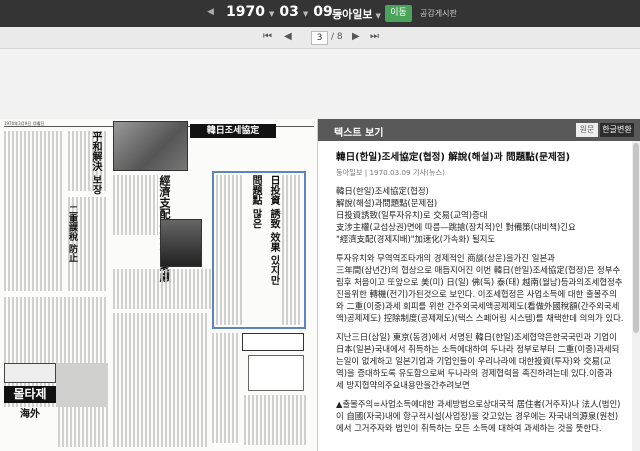  What do you see at coordinates (356, 36) in the screenshot?
I see `next-page-icon: ▶` at bounding box center [356, 36].